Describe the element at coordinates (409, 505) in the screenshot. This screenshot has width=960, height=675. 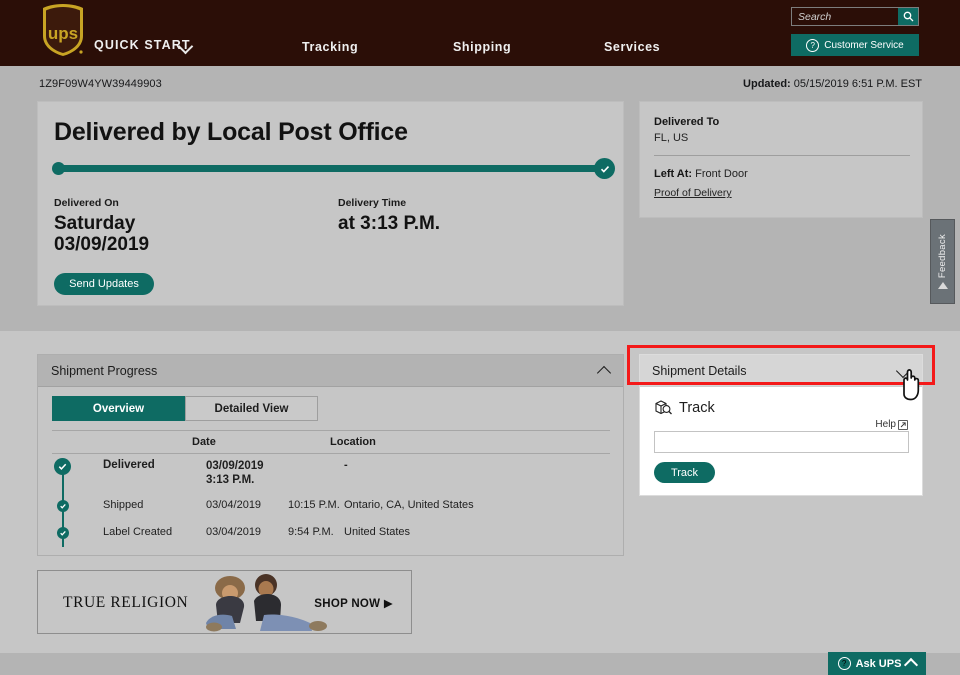
I see `row-location: Ontario, CA, United States` at that location.